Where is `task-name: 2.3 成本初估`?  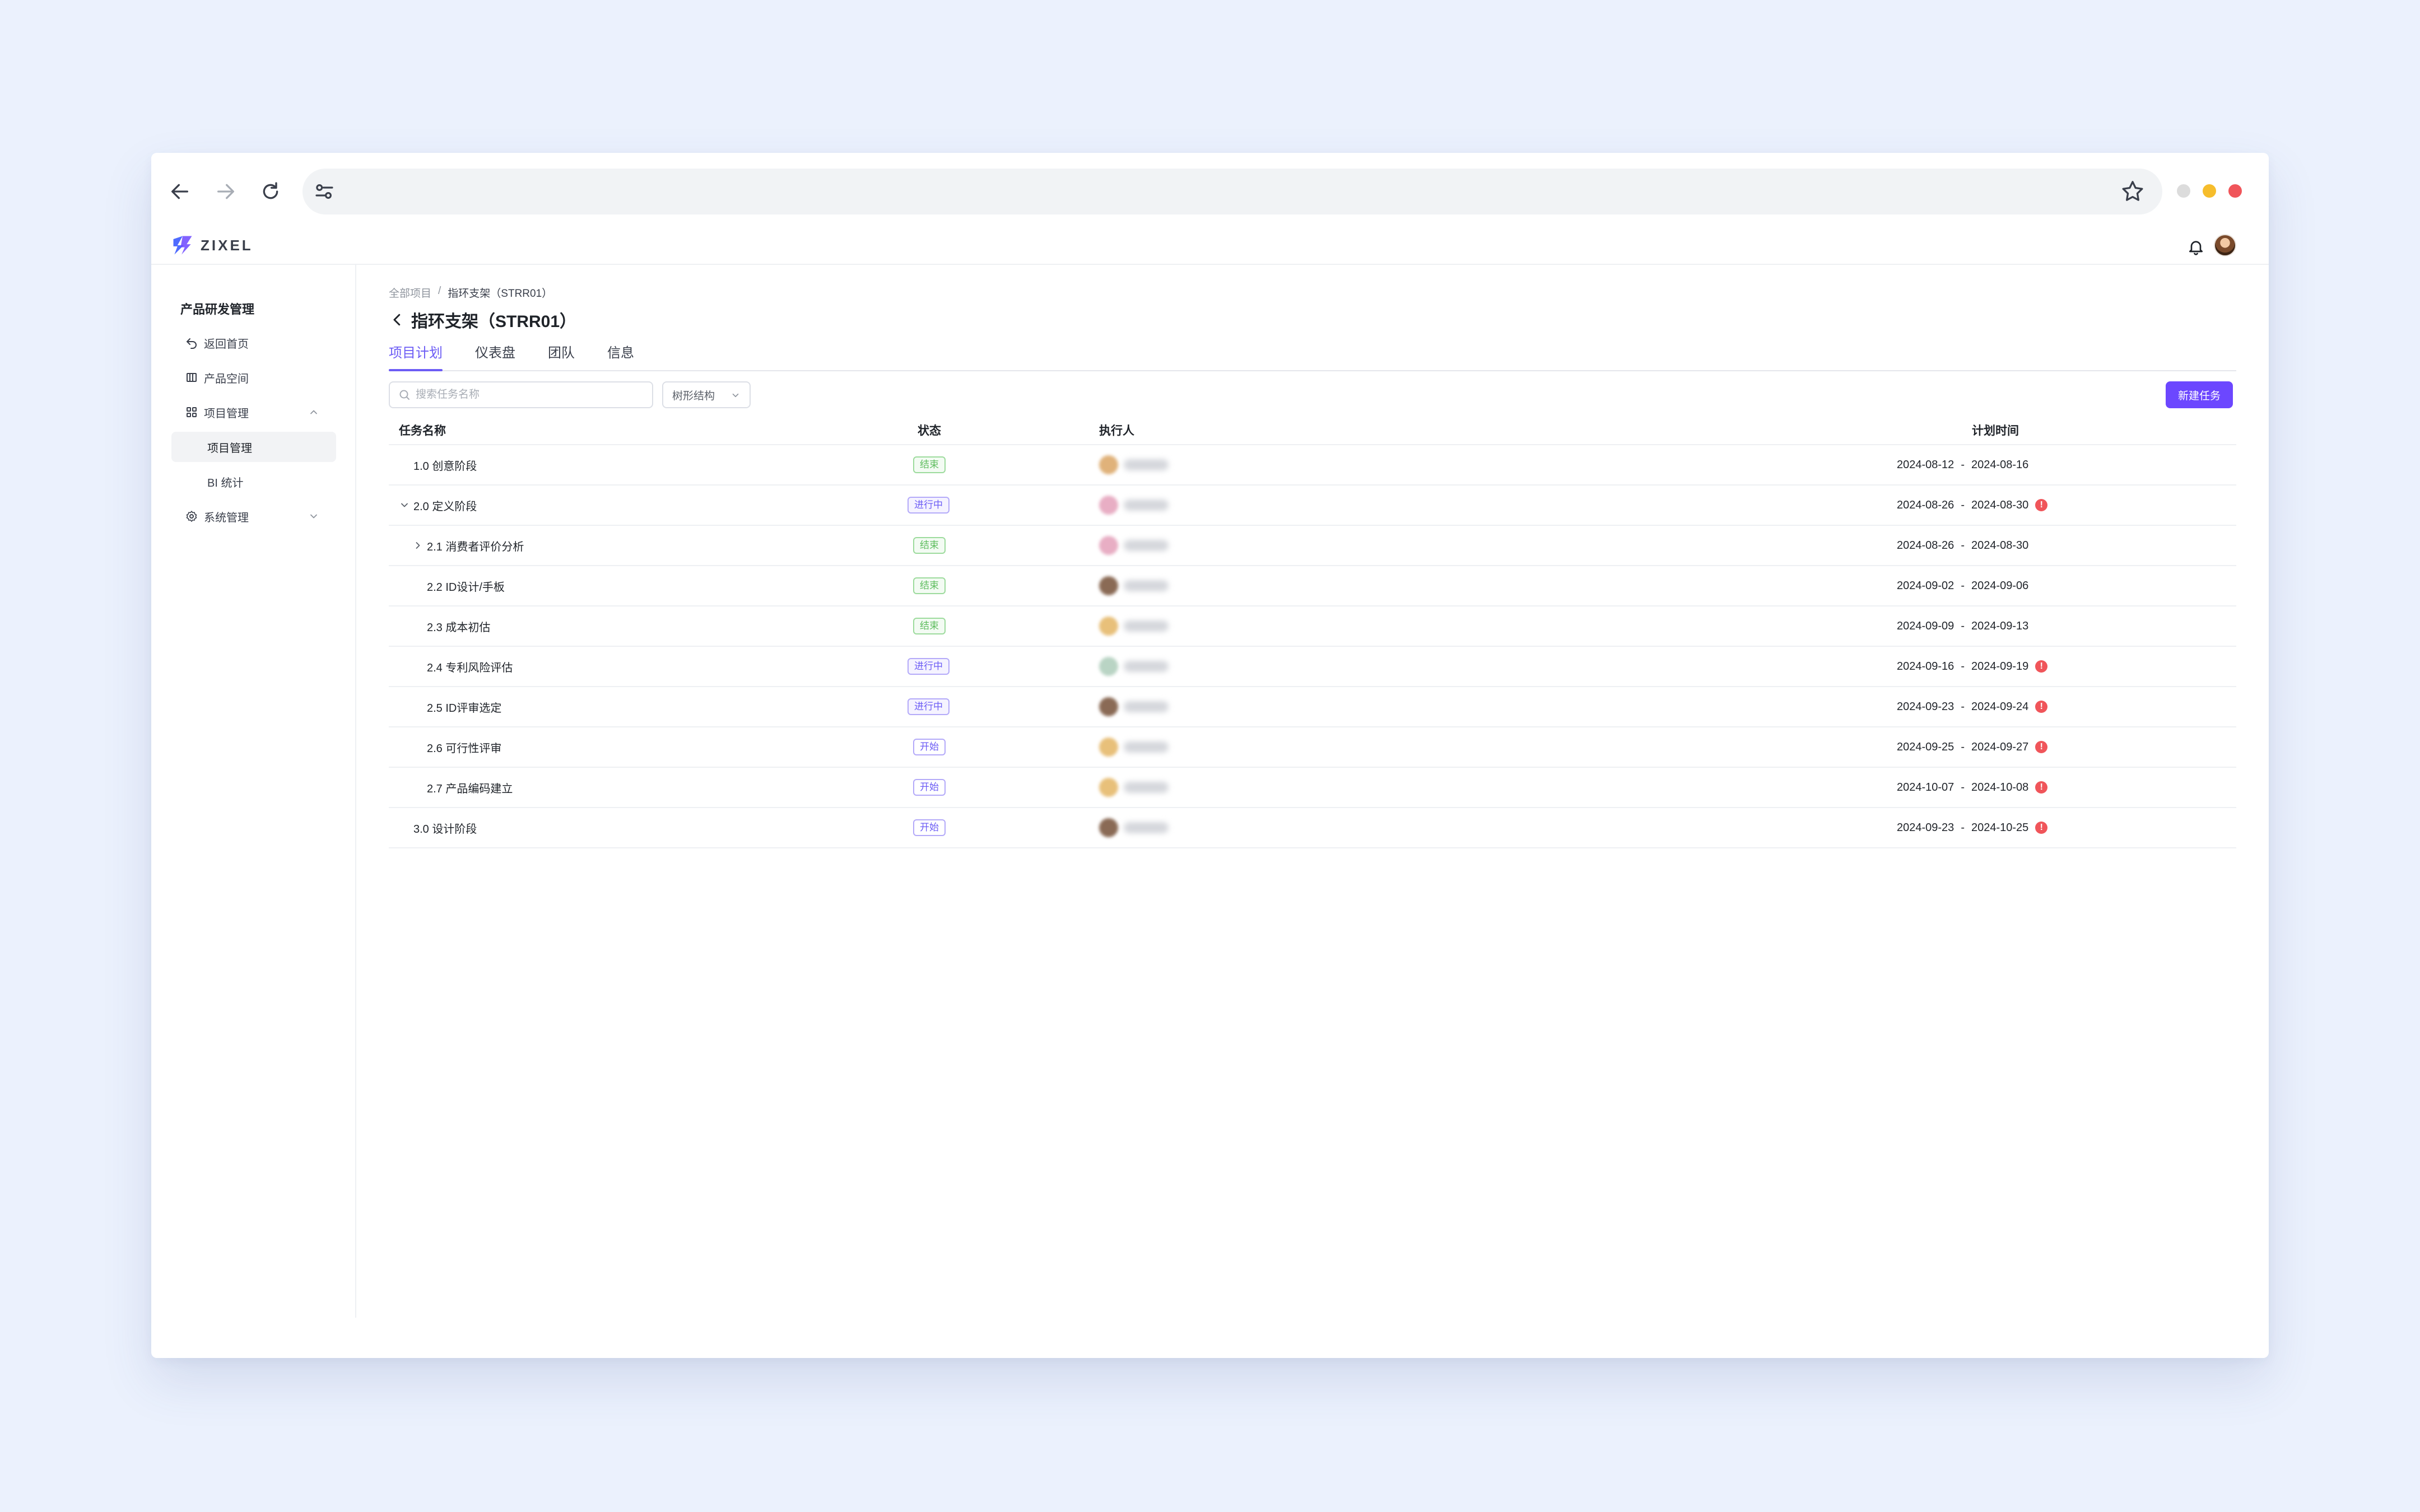 task-name: 2.3 成本初估 is located at coordinates (459, 628).